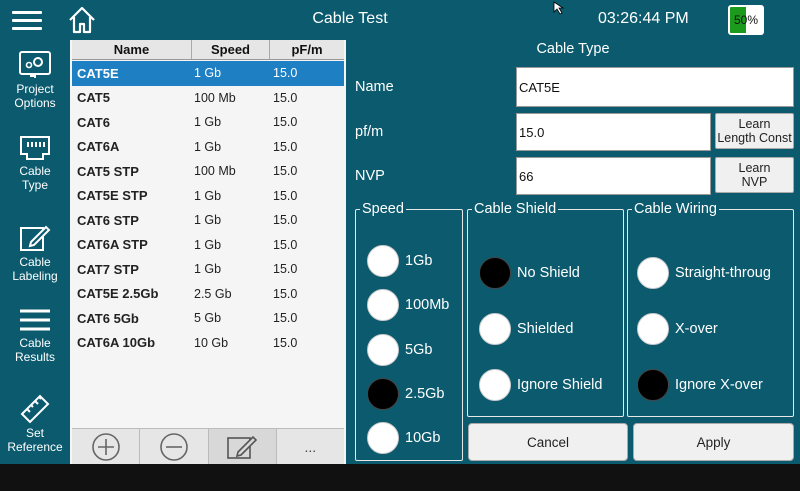  Describe the element at coordinates (242, 446) in the screenshot. I see `edit-button` at that location.